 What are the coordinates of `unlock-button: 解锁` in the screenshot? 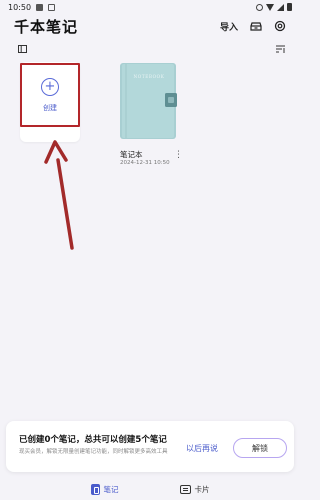 It's located at (260, 448).